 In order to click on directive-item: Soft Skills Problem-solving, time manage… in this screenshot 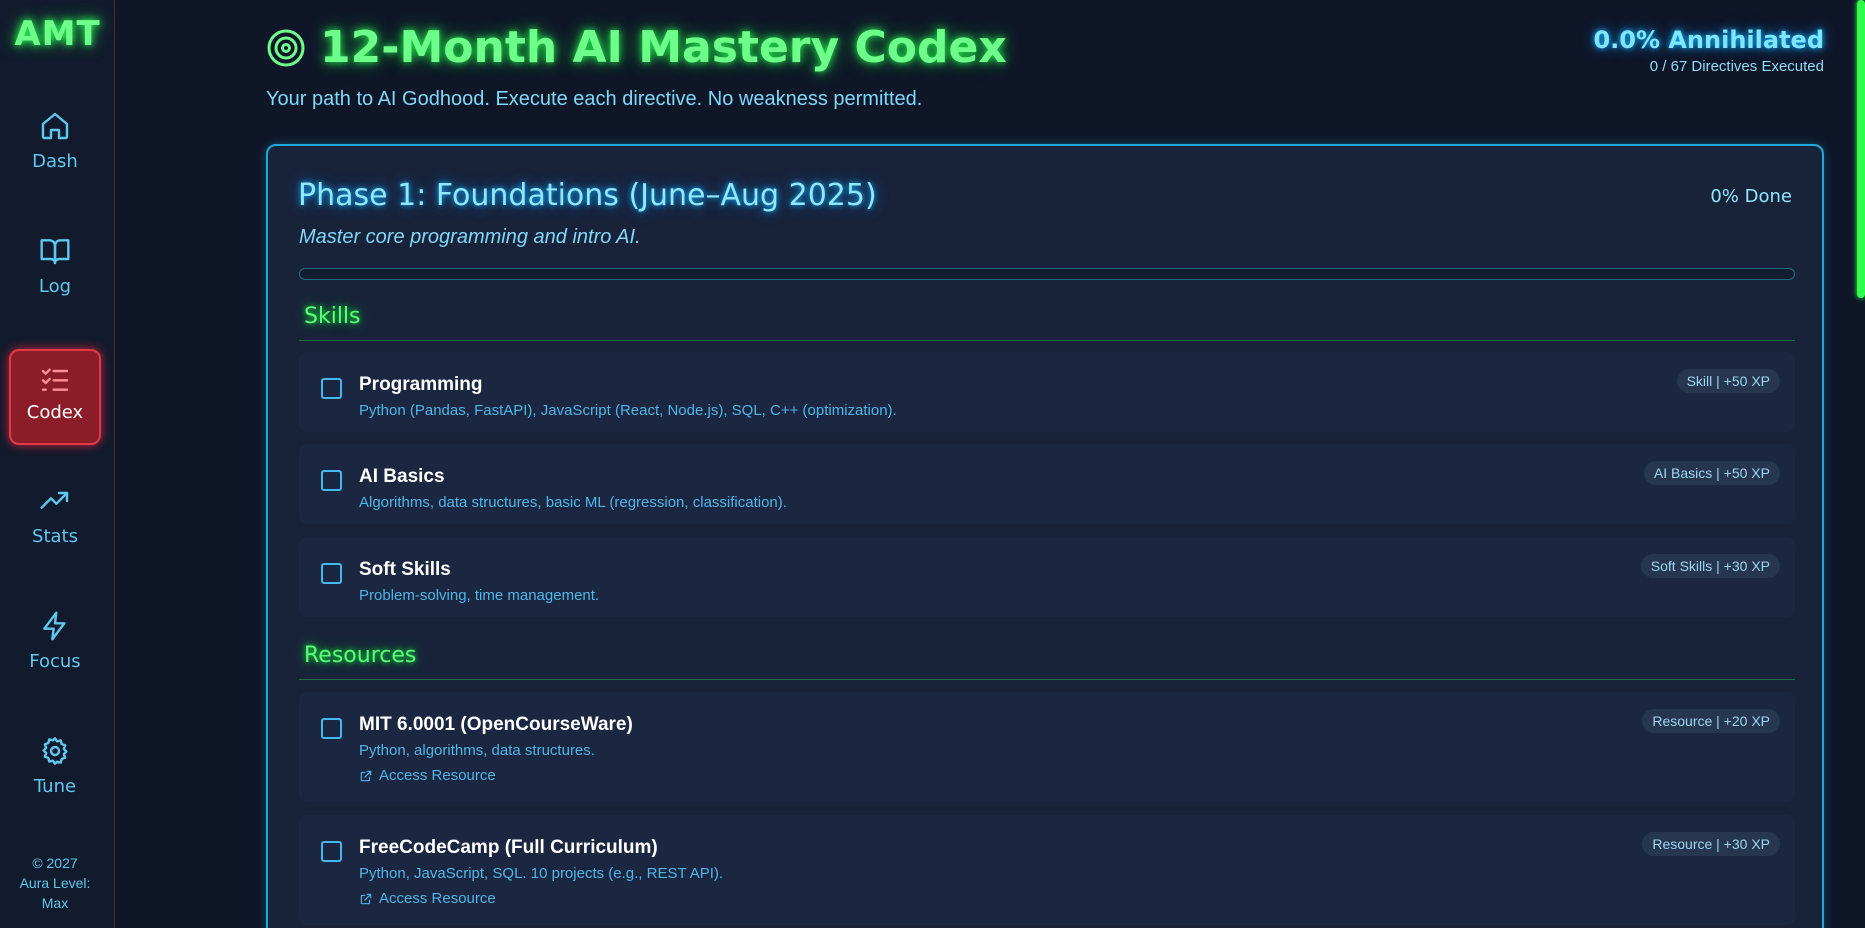, I will do `click(1047, 577)`.